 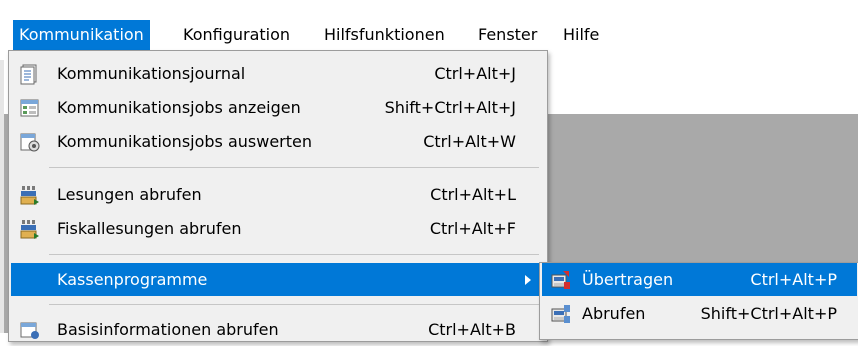 I want to click on menu-kommunikation: Kommunikation, so click(x=81, y=35).